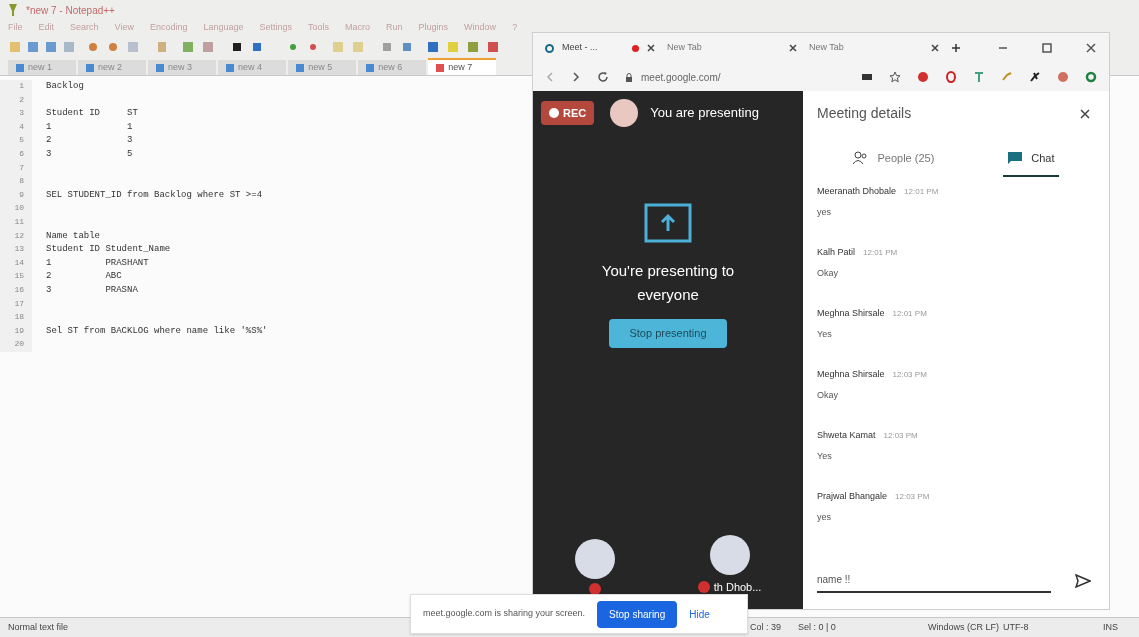 The image size is (1139, 637). What do you see at coordinates (154, 195) in the screenshot?
I see `code-line: SEL STUDENT_ID from Backlog where ST >=4` at bounding box center [154, 195].